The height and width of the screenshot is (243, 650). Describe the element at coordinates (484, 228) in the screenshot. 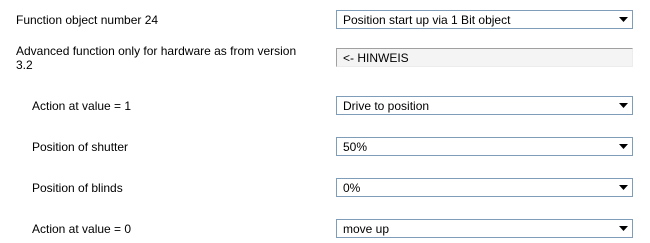

I see `action-value-0-dropdown: move up` at that location.